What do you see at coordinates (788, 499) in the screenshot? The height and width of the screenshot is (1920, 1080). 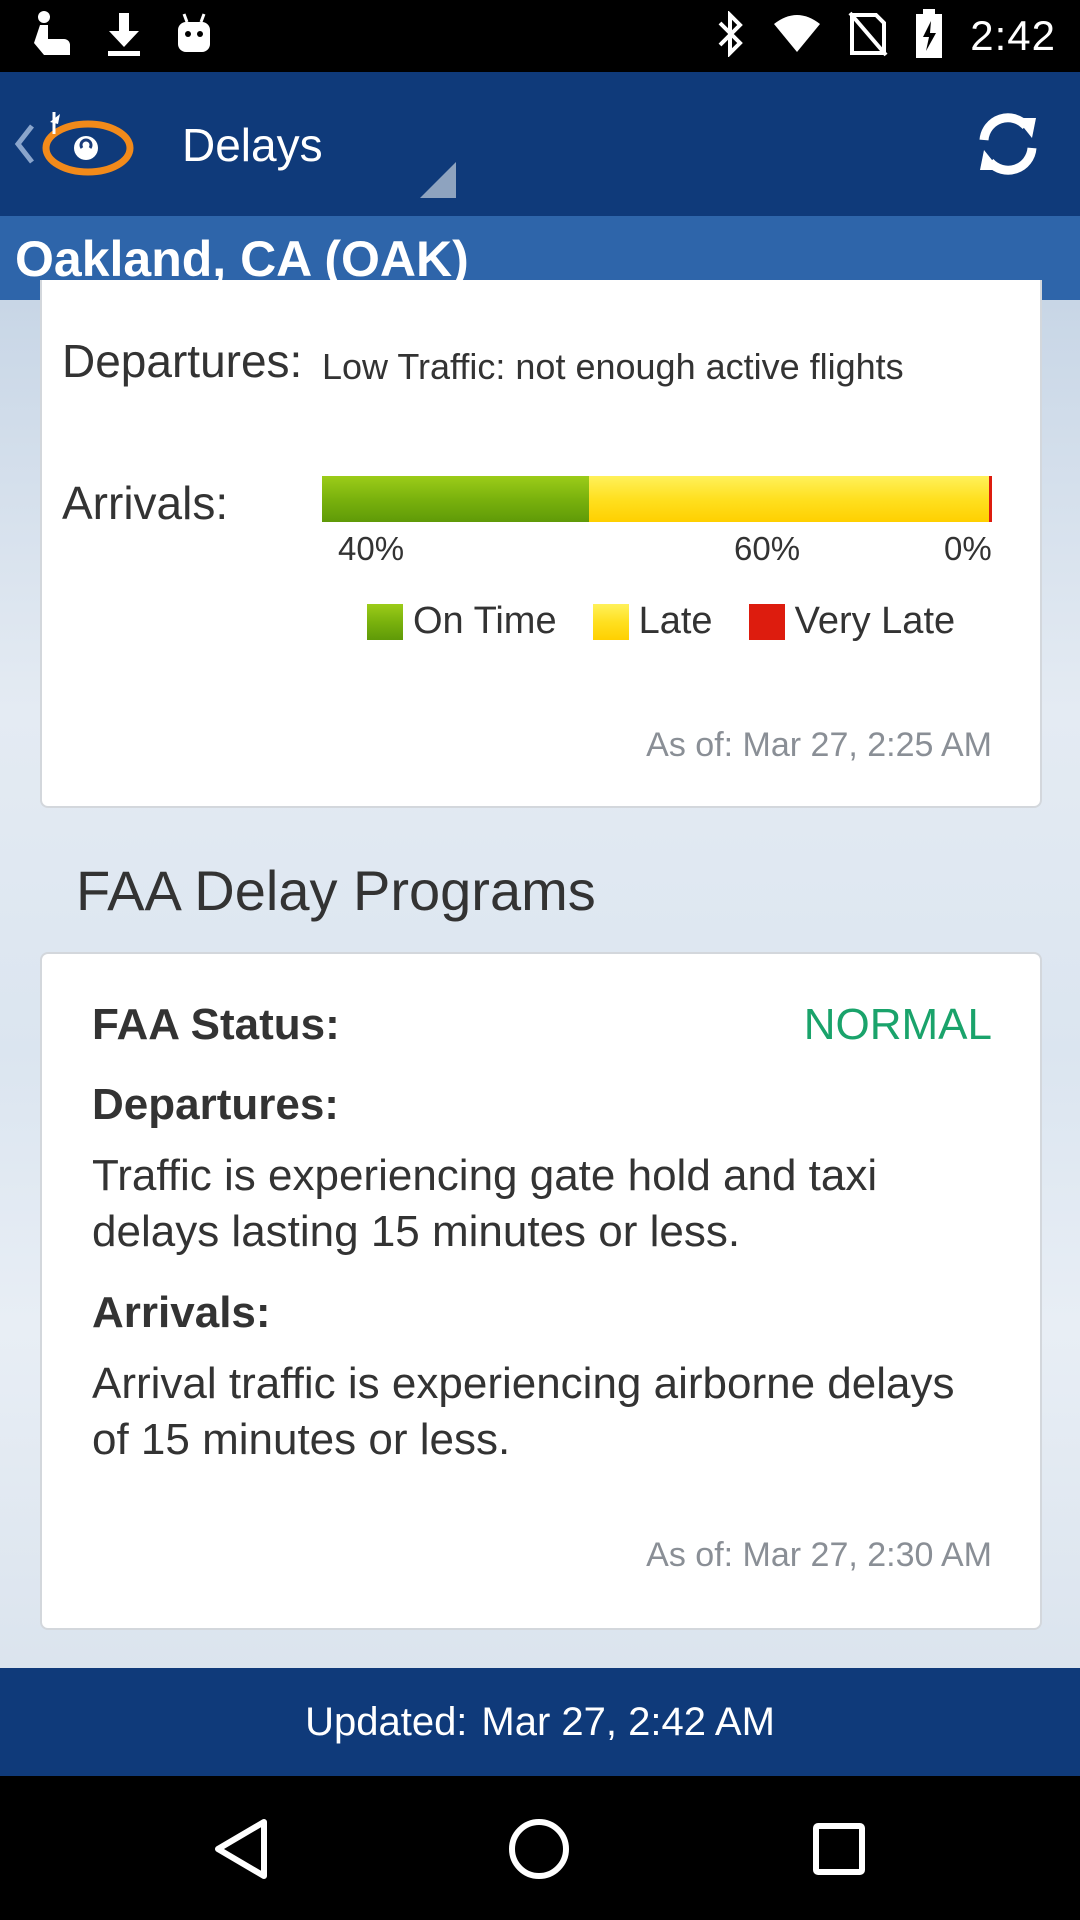 I see `late-segment` at bounding box center [788, 499].